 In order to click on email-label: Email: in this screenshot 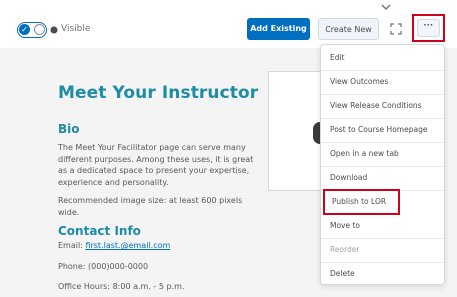, I will do `click(72, 245)`.